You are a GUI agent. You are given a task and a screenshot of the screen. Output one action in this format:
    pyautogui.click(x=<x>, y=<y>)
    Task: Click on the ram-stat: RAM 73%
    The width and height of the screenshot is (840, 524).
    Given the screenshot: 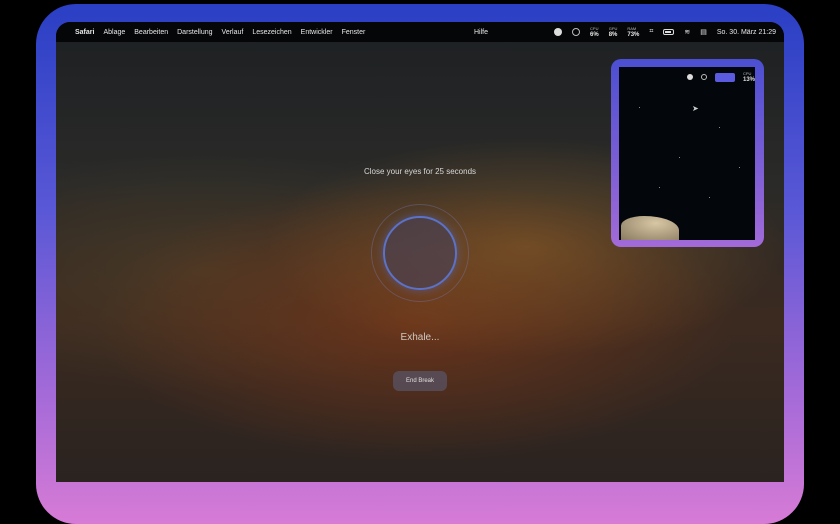 What is the action you would take?
    pyautogui.click(x=633, y=32)
    